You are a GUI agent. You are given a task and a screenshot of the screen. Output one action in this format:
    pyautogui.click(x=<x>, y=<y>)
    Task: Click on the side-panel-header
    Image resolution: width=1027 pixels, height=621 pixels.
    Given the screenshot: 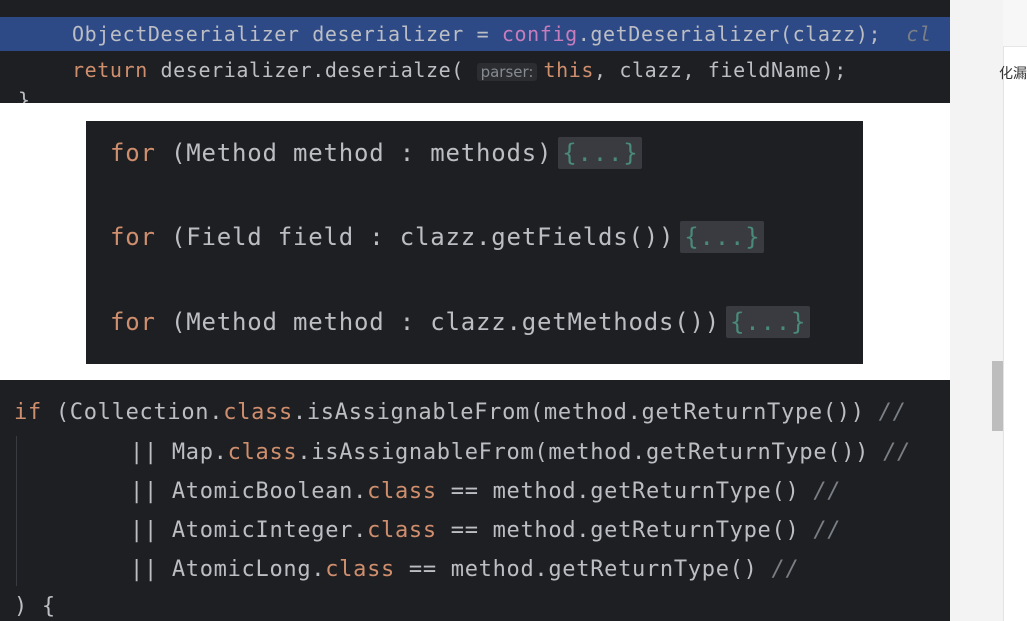 What is the action you would take?
    pyautogui.click(x=1015, y=23)
    